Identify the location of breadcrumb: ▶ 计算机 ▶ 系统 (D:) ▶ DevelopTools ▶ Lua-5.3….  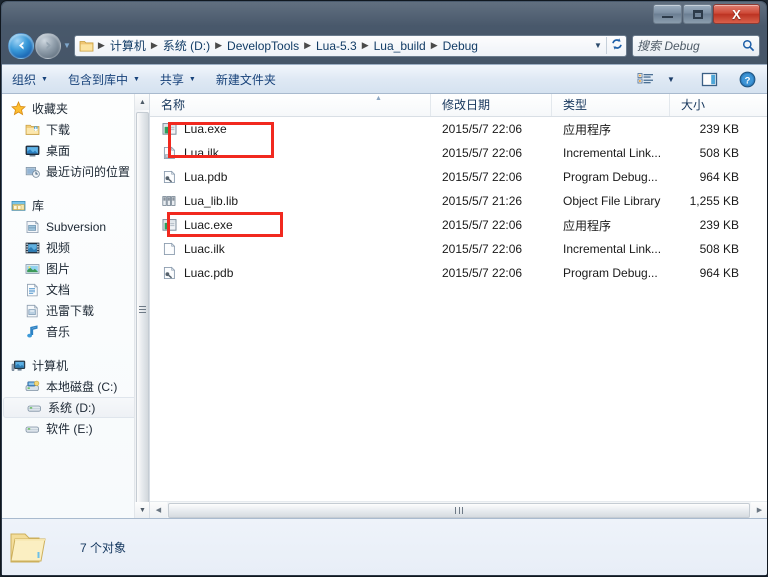
(343, 45).